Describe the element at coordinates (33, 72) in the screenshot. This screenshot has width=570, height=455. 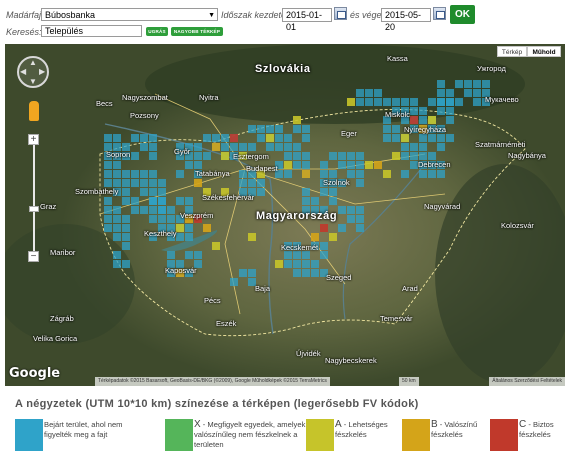
I see `pan-control: ▲ ▼ ◀ ▶` at that location.